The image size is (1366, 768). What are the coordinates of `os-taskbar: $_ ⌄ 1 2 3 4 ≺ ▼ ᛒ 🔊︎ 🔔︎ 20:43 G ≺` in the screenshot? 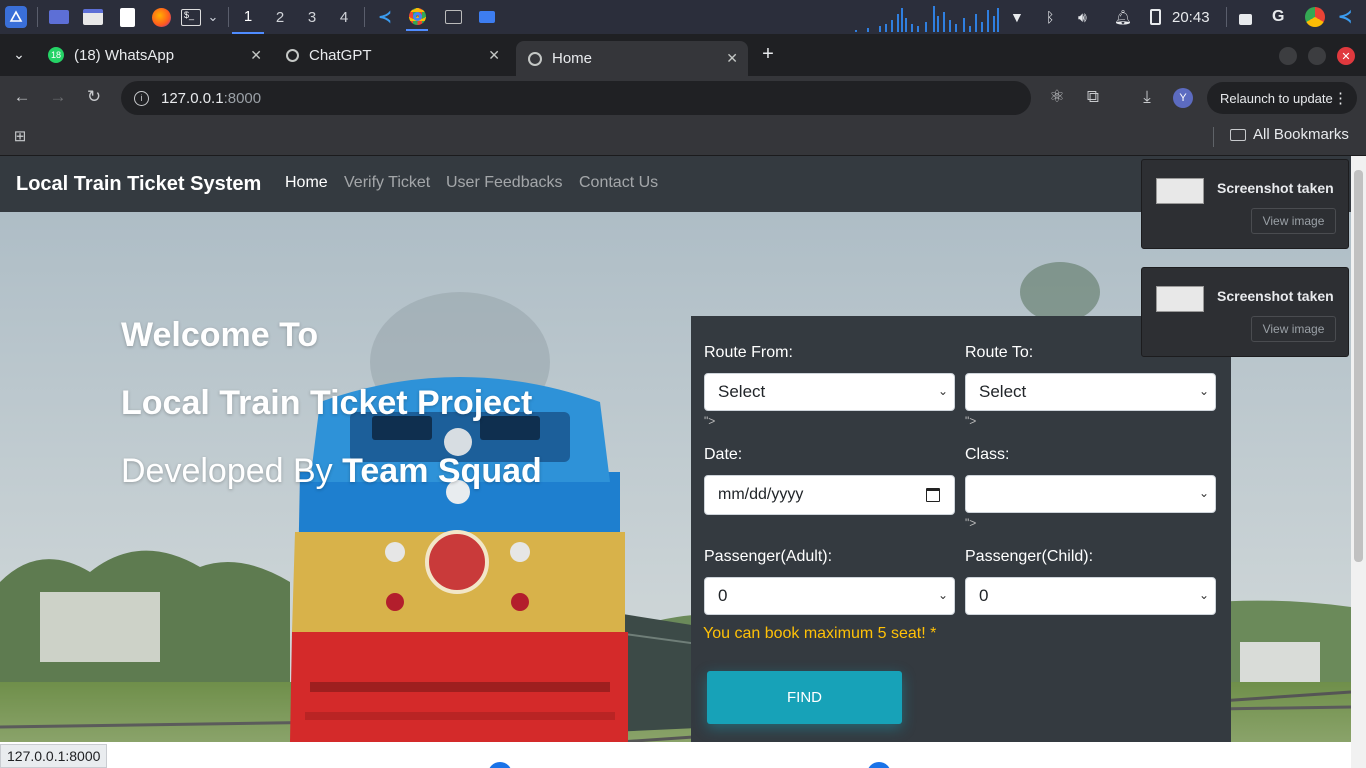 It's located at (683, 17).